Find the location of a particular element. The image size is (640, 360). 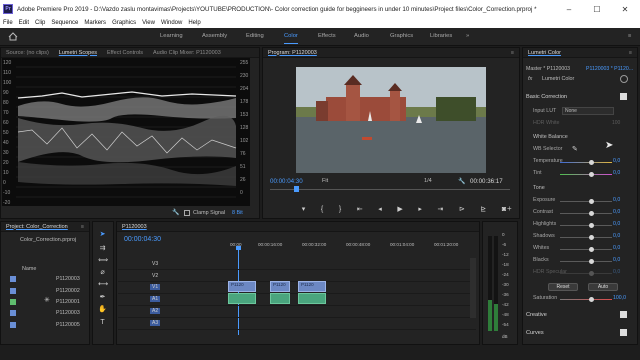

track-label-a3: A3 is located at coordinates (155, 323).